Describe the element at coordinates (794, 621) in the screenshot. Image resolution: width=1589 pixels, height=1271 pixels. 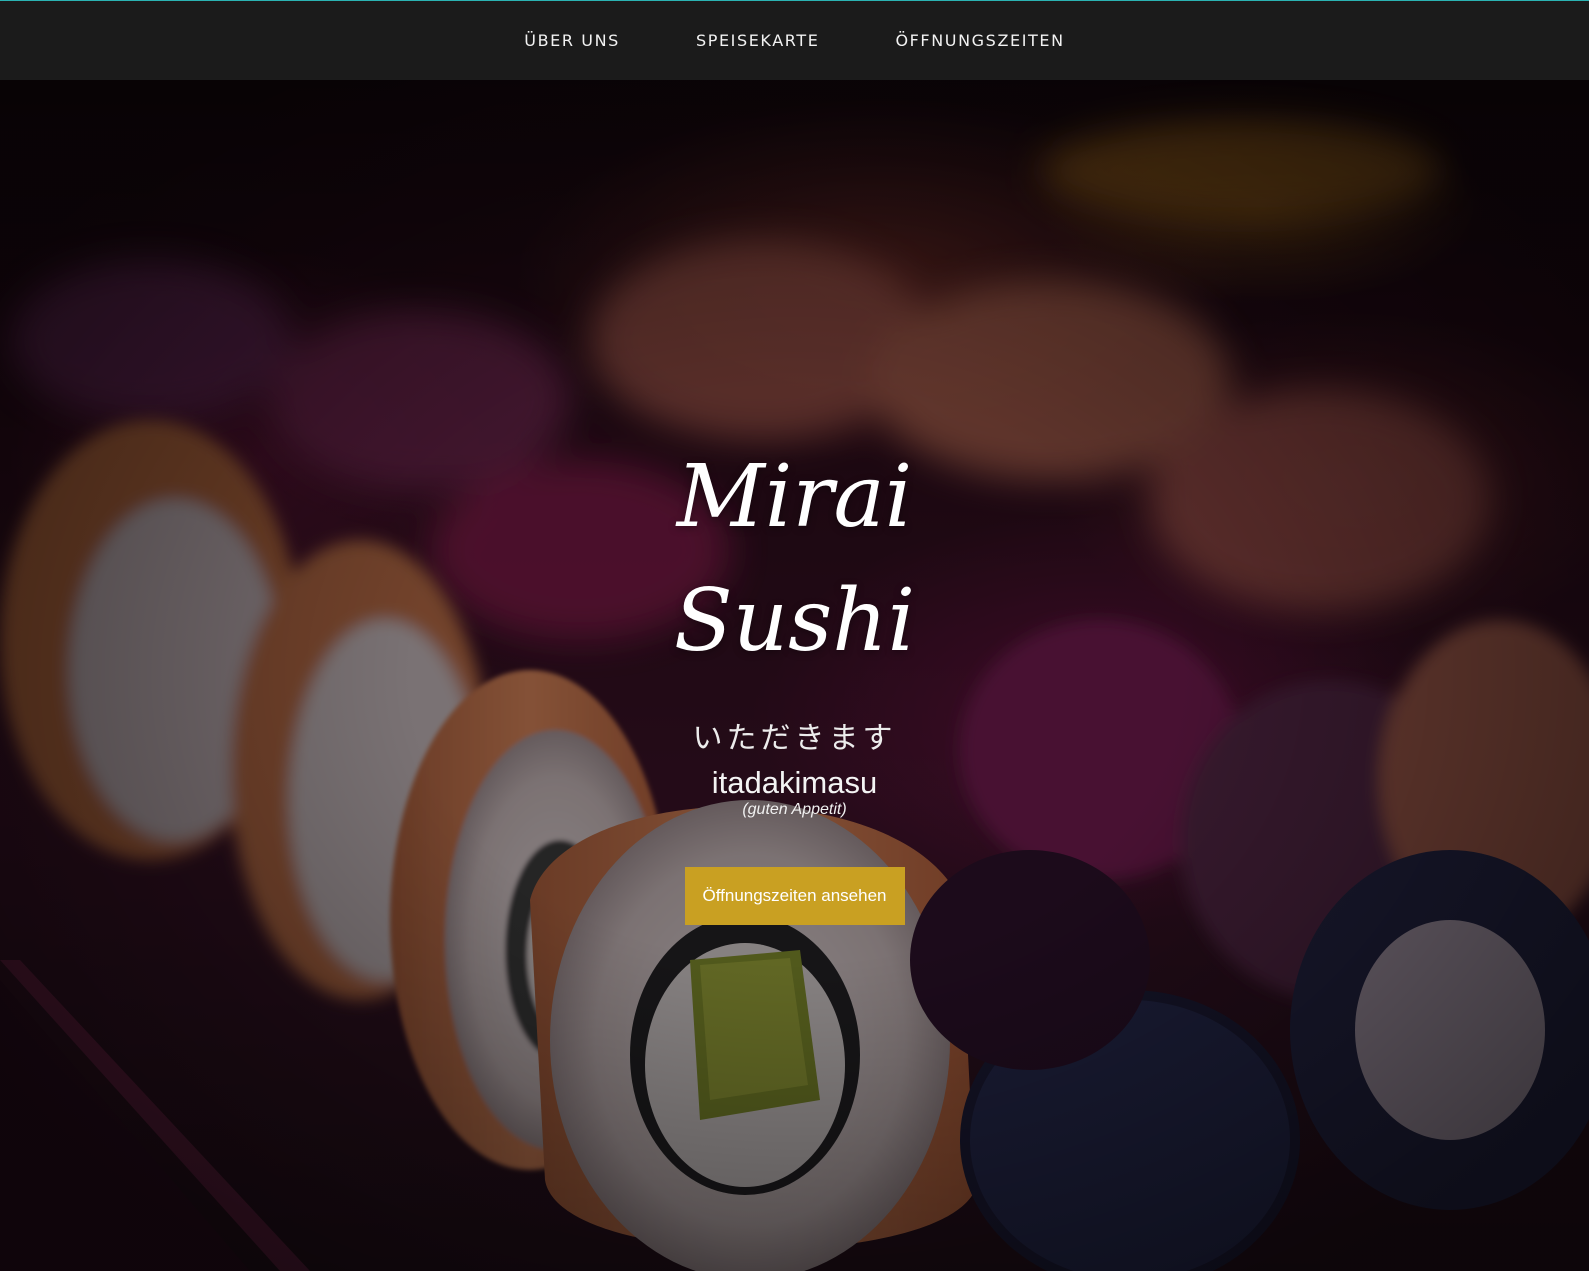
I see `brand-line-2: Sushi` at that location.